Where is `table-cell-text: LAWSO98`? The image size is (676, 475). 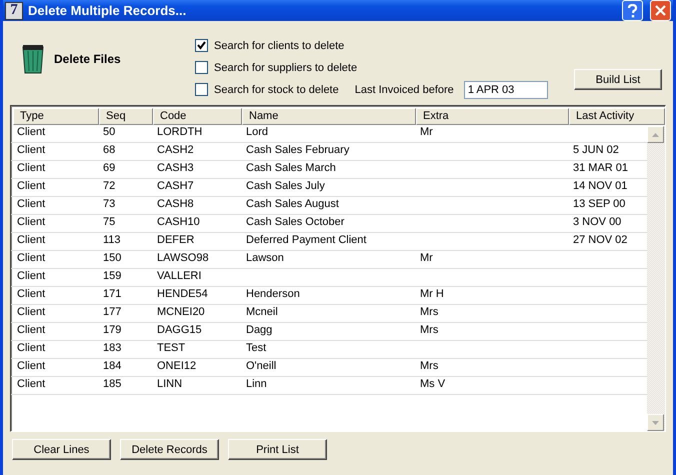
table-cell-text: LAWSO98 is located at coordinates (183, 258).